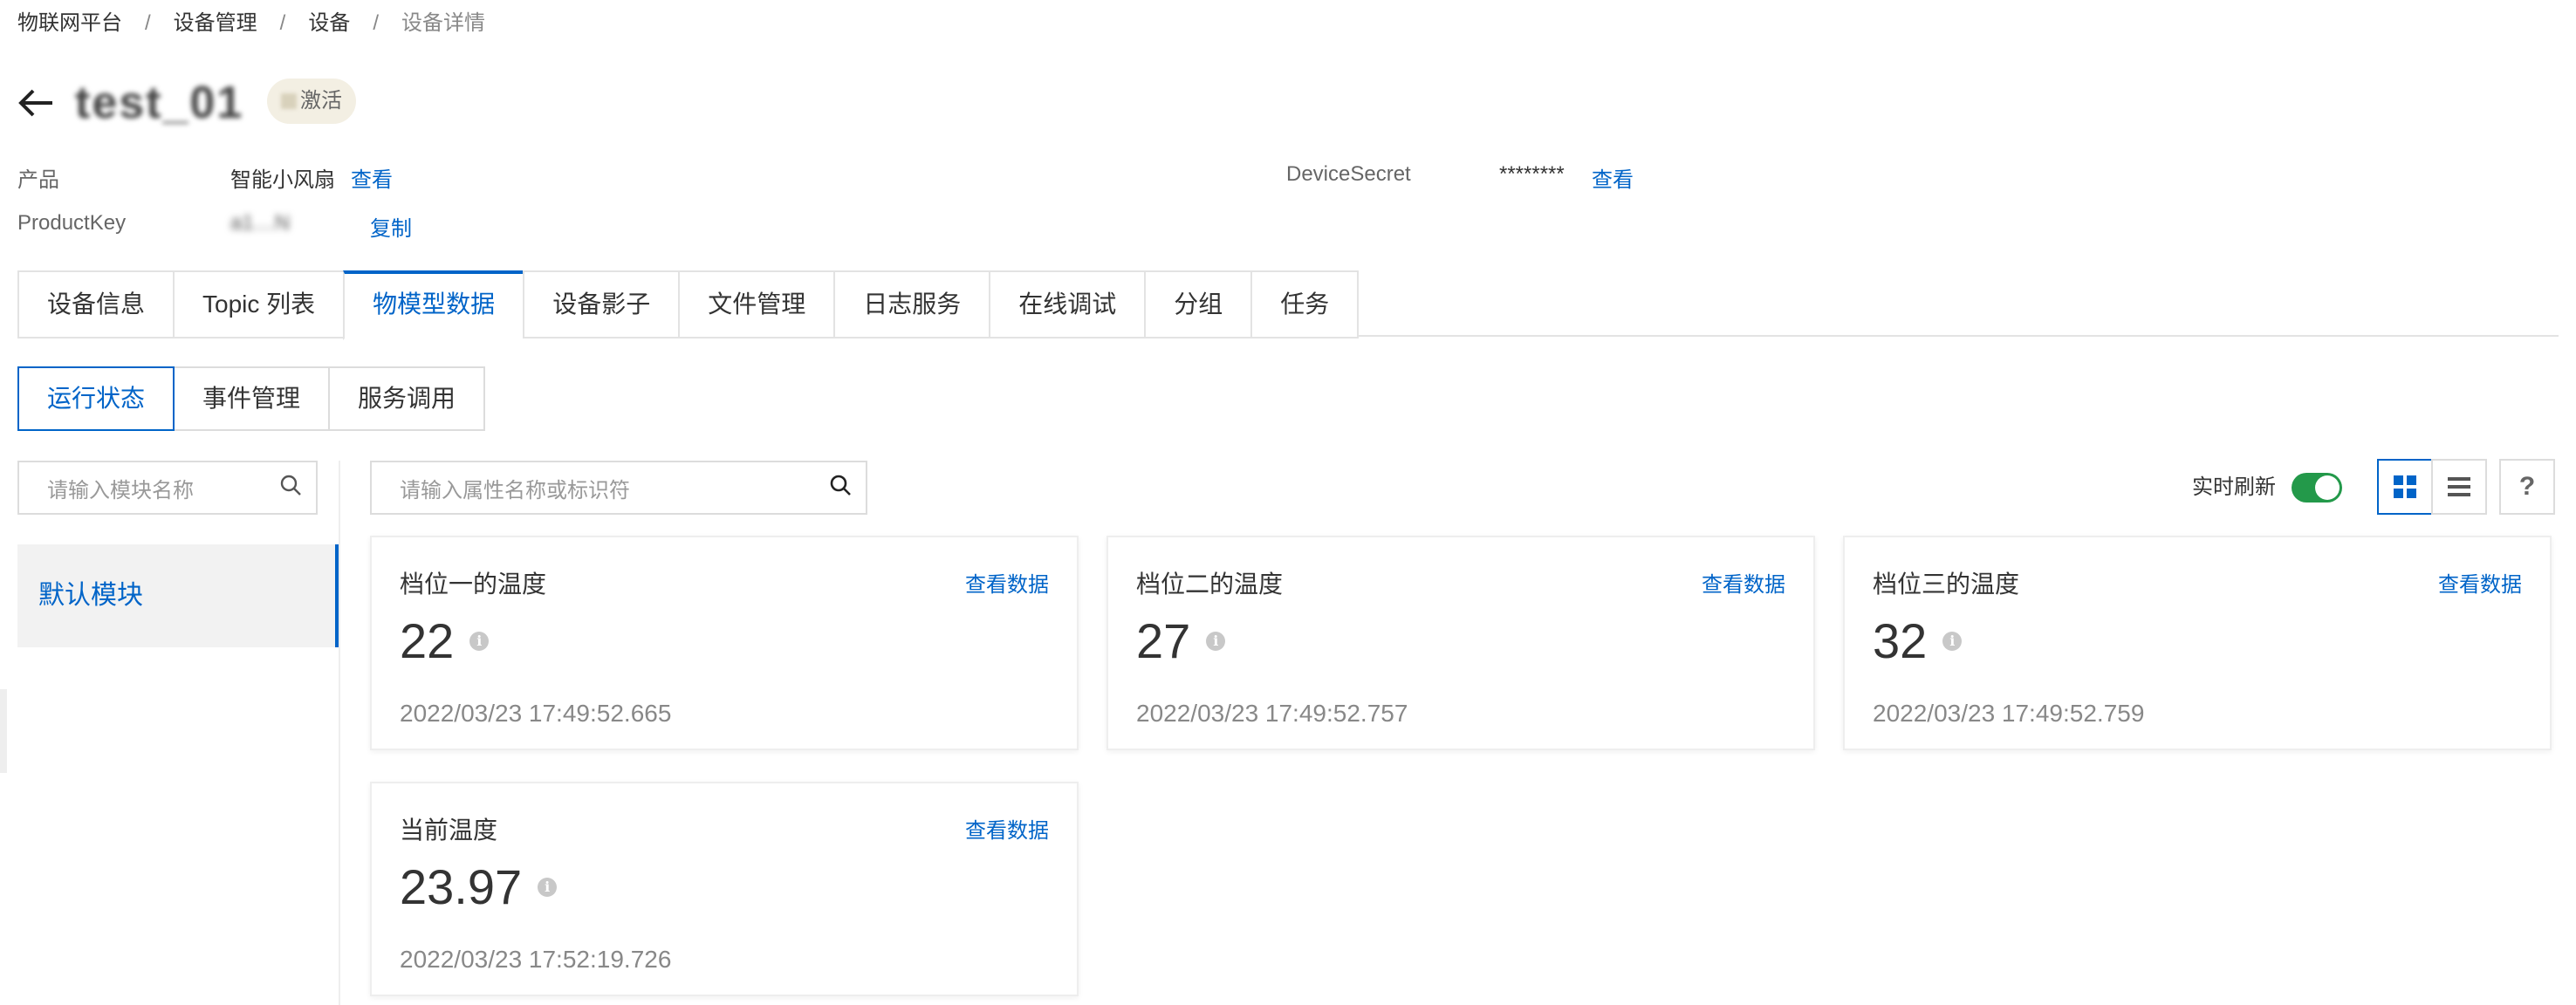  What do you see at coordinates (329, 24) in the screenshot?
I see `breadcrumb-item-device: 设备` at bounding box center [329, 24].